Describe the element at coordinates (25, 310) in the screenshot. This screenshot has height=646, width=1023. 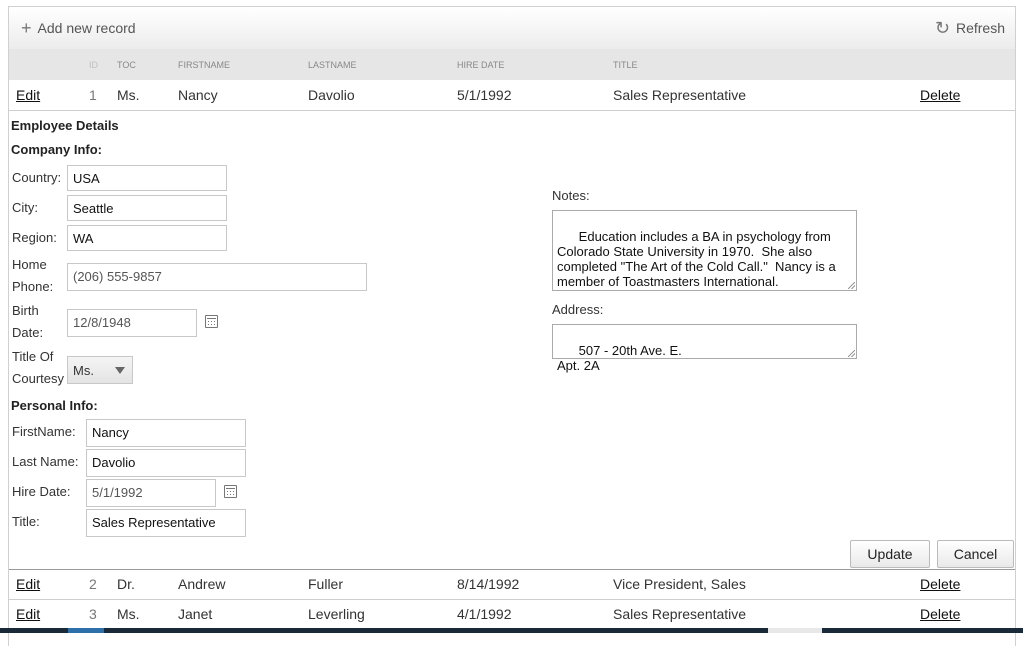
I see `birth-date-label-line1: Birth` at that location.